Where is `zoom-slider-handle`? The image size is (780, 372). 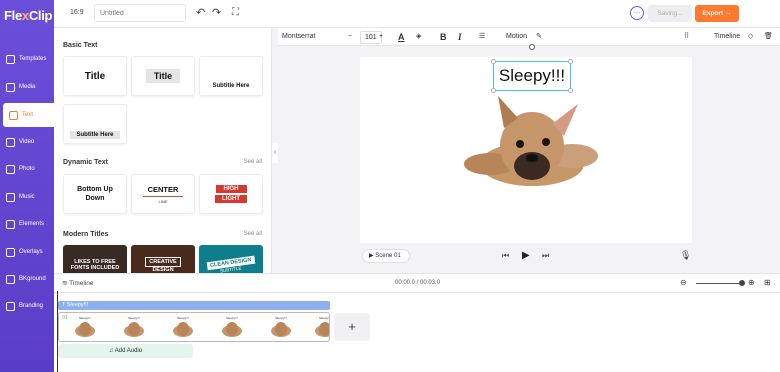
zoom-slider-handle is located at coordinates (742, 283).